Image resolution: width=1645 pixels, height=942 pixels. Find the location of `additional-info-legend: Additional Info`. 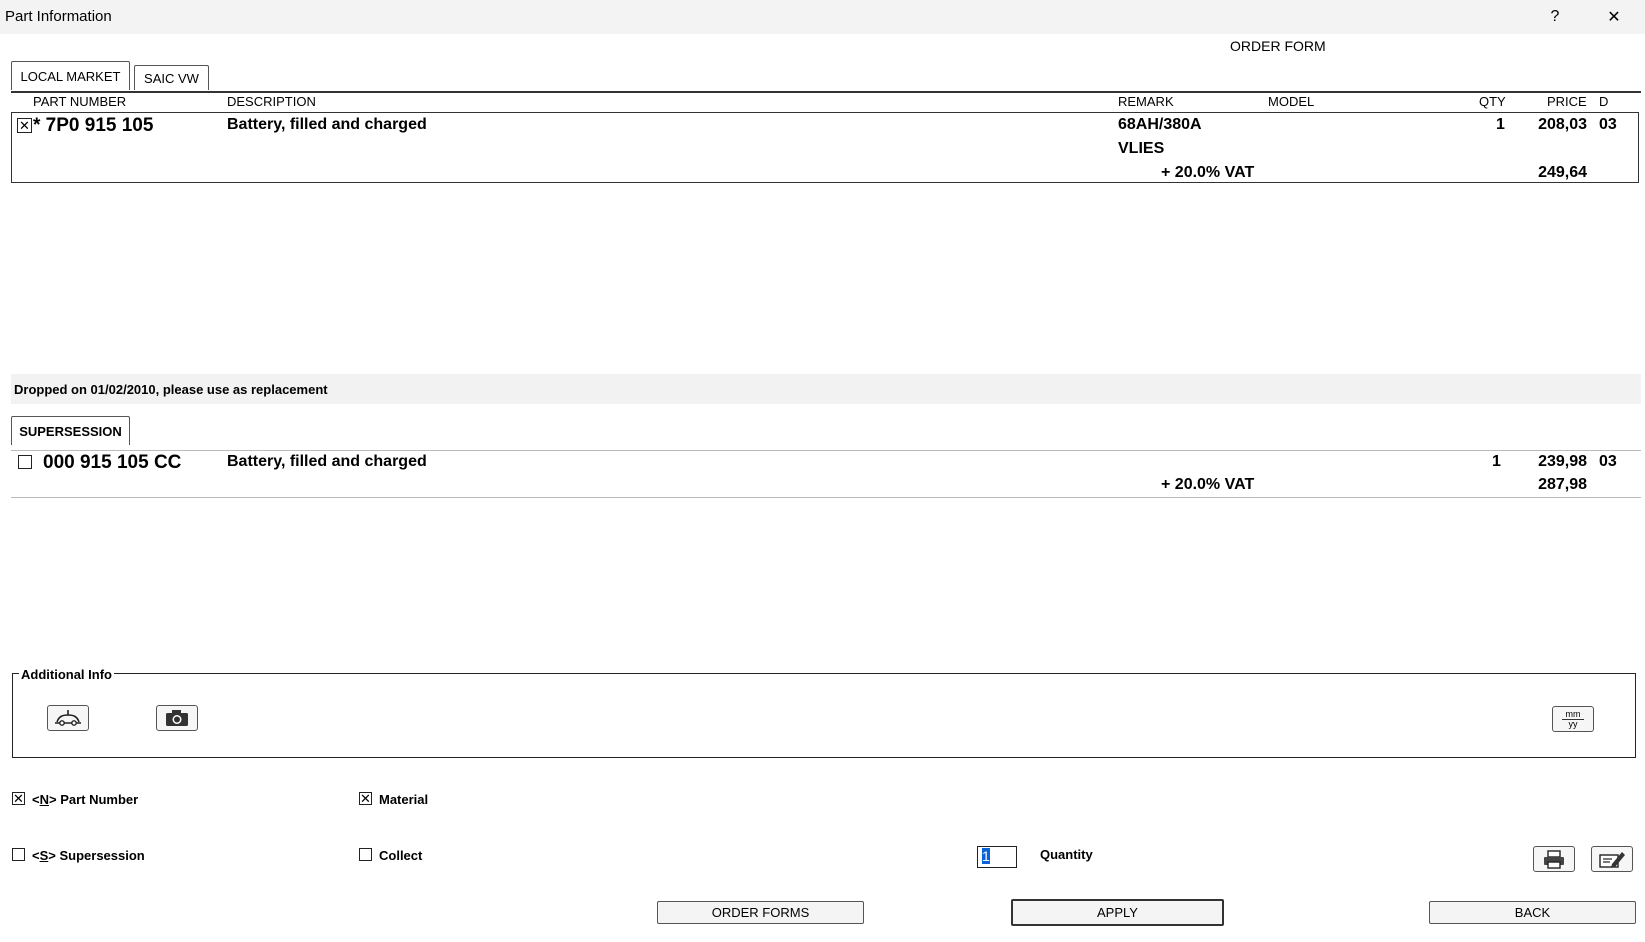

additional-info-legend: Additional Info is located at coordinates (66, 674).